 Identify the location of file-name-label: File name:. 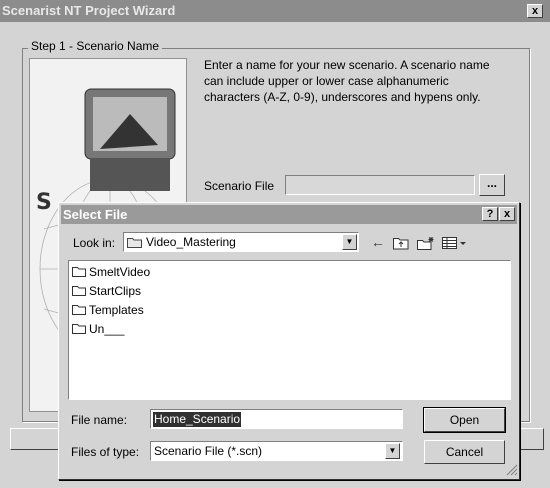
(99, 420).